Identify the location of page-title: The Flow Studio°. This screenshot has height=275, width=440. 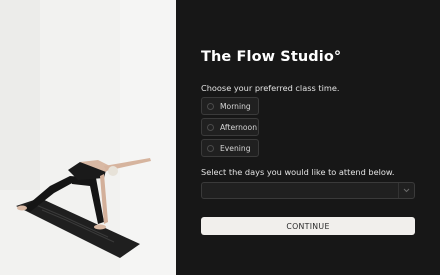
(271, 57).